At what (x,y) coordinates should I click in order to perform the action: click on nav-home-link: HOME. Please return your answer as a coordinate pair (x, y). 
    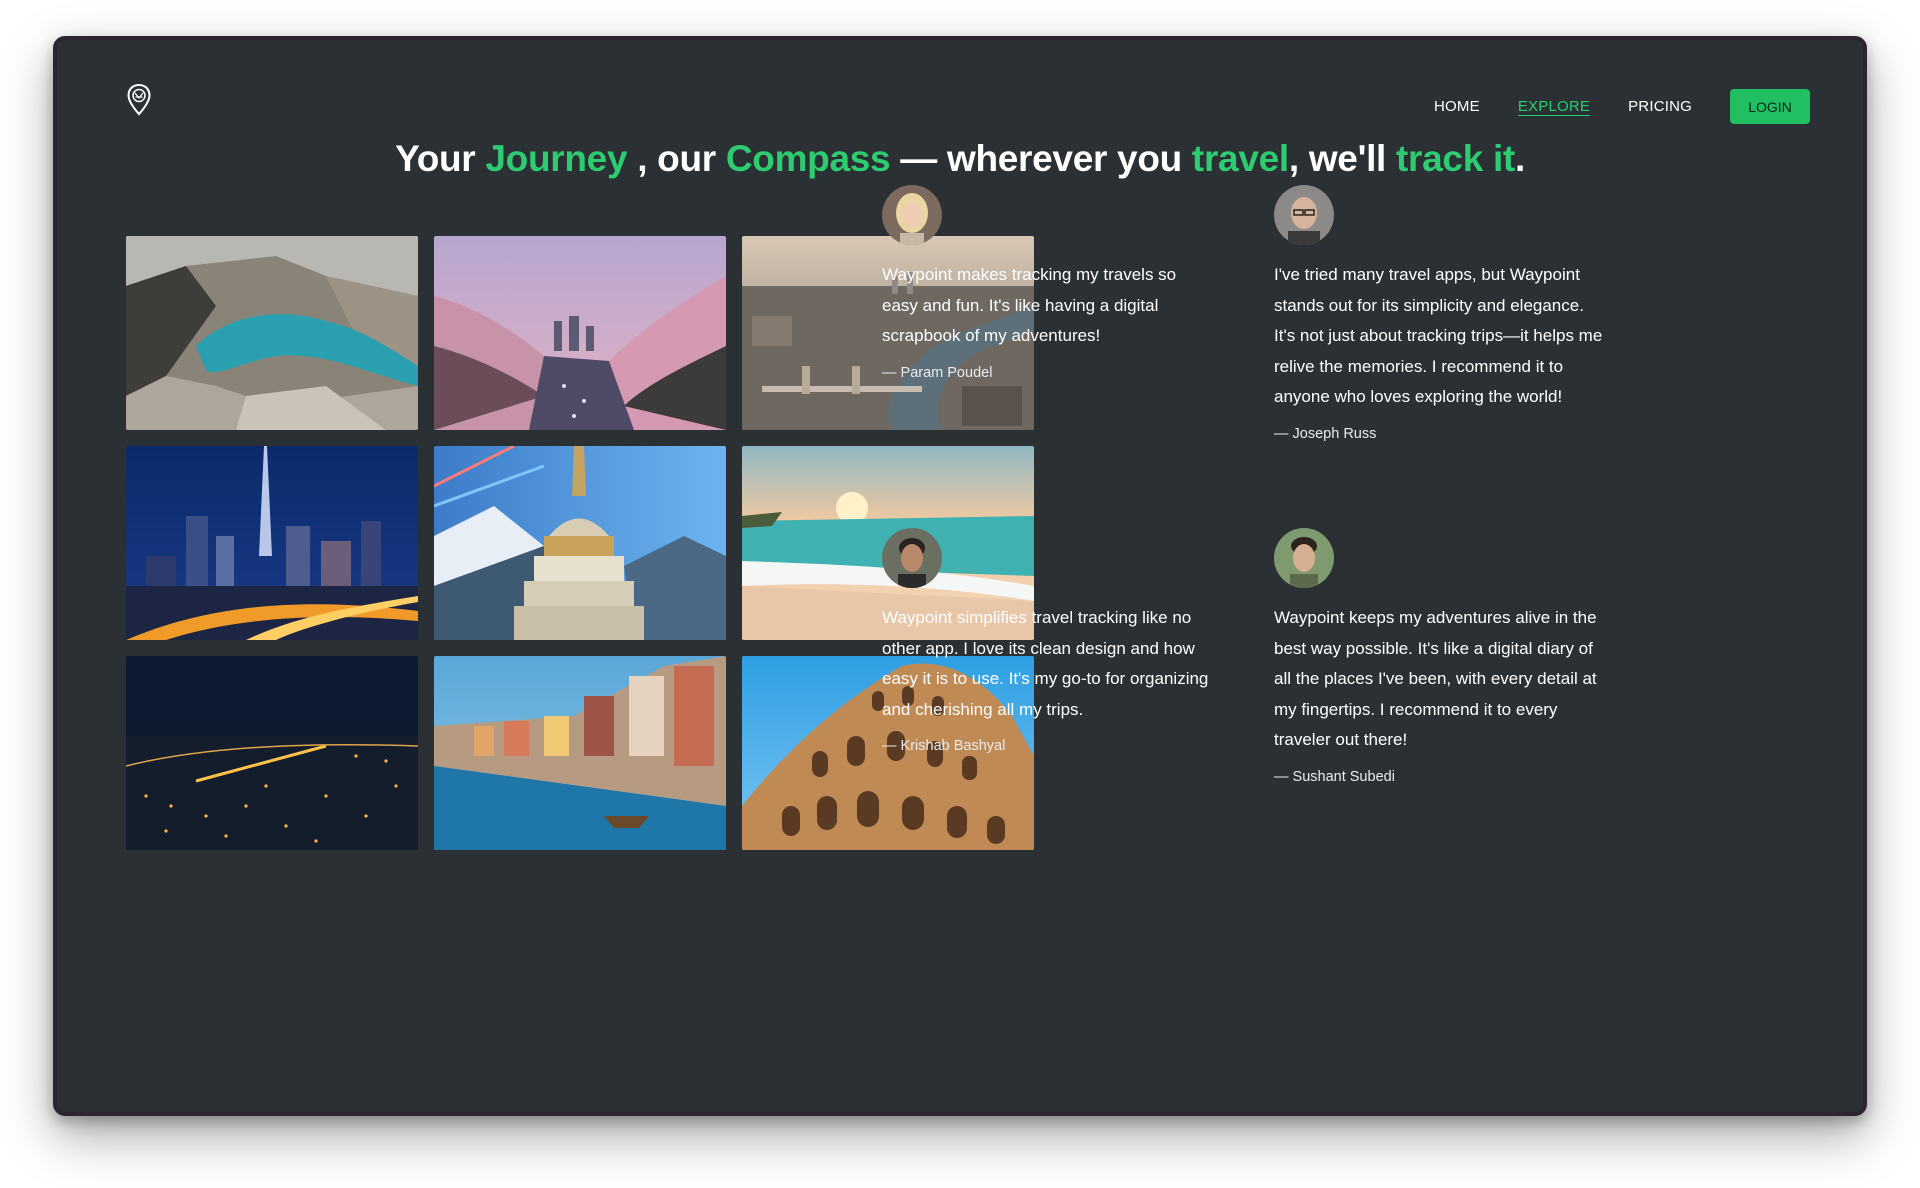
    Looking at the image, I should click on (1457, 106).